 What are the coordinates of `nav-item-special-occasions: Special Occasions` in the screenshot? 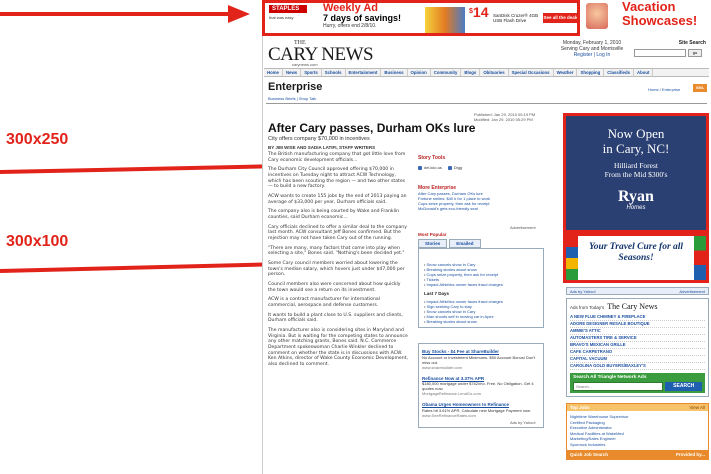 It's located at (531, 72).